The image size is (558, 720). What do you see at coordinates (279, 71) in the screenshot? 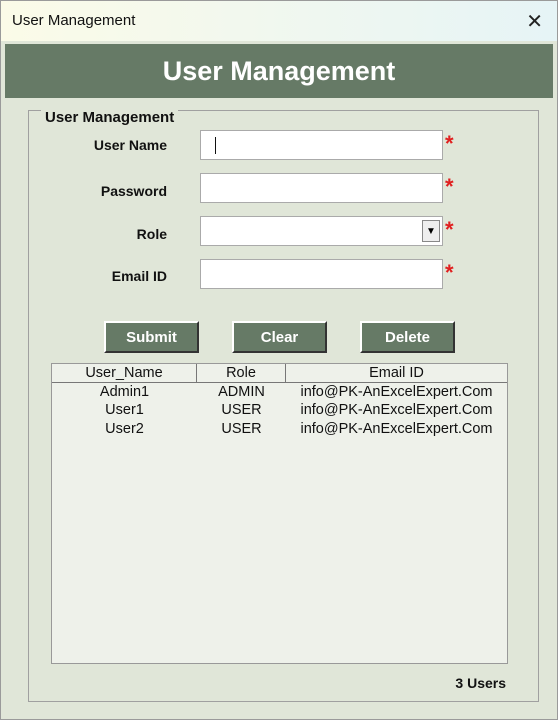
I see `page-title: User Management` at bounding box center [279, 71].